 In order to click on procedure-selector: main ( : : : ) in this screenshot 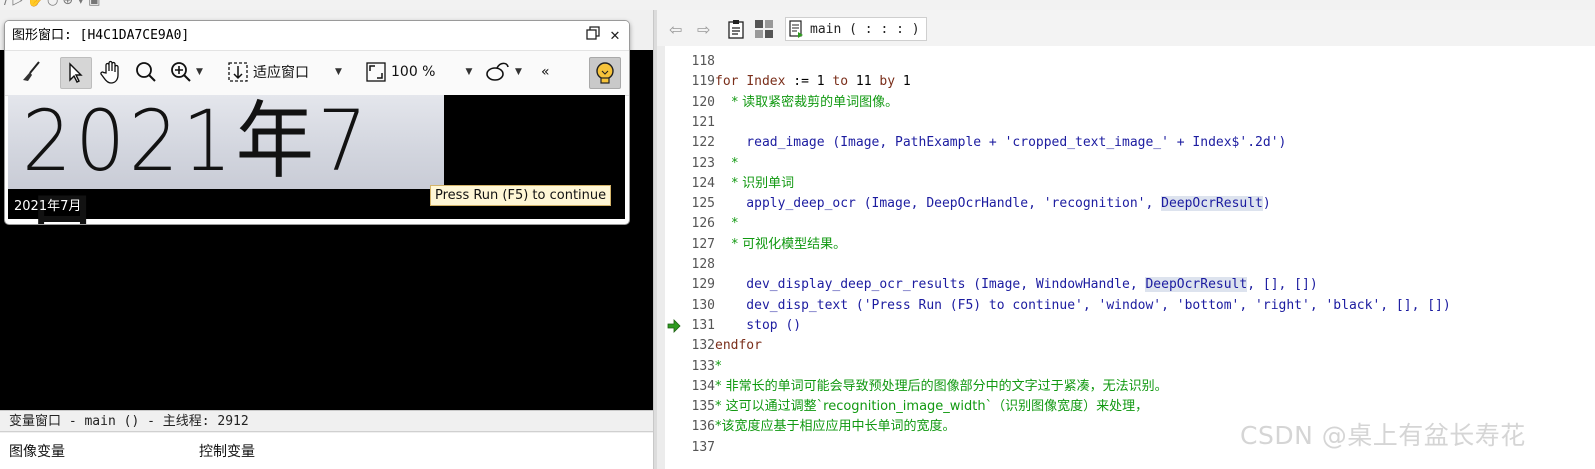, I will do `click(856, 29)`.